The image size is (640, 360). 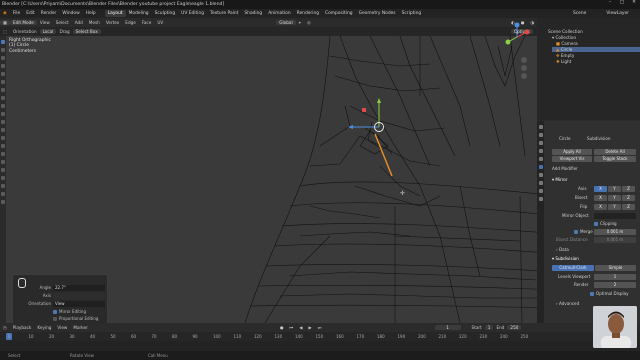 I want to click on tab-scripting: Scripting, so click(x=412, y=13).